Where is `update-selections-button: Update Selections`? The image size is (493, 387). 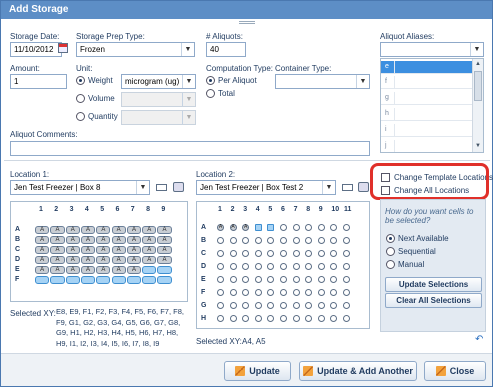 update-selections-button: Update Selections is located at coordinates (433, 284).